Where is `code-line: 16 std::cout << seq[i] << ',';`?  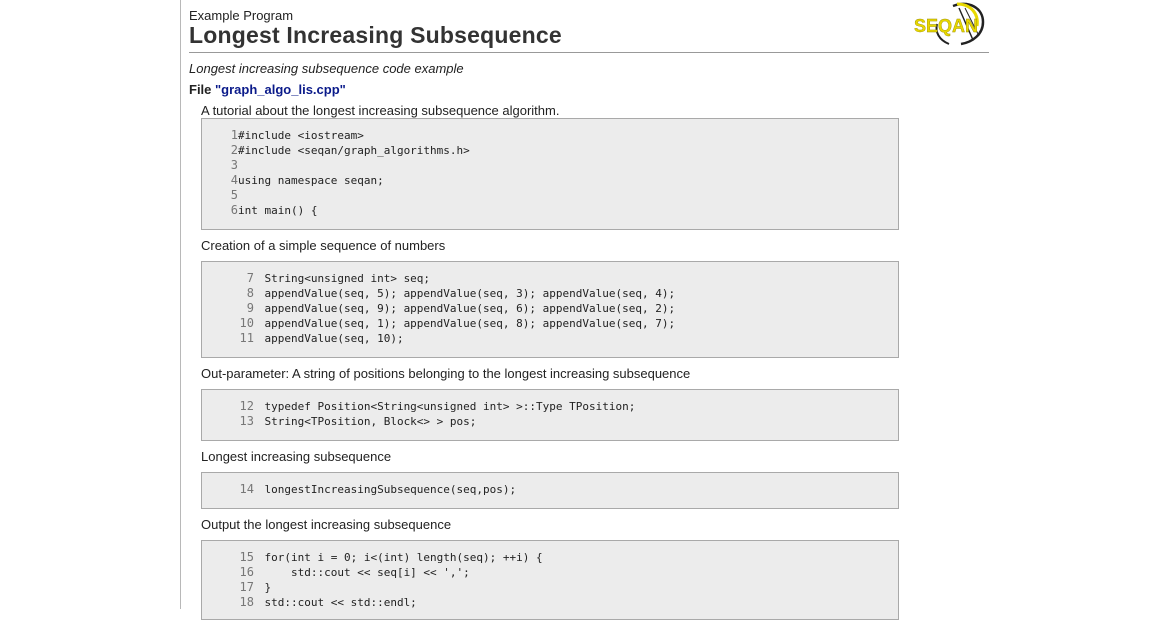 code-line: 16 std::cout << seq[i] << ','; is located at coordinates (550, 572).